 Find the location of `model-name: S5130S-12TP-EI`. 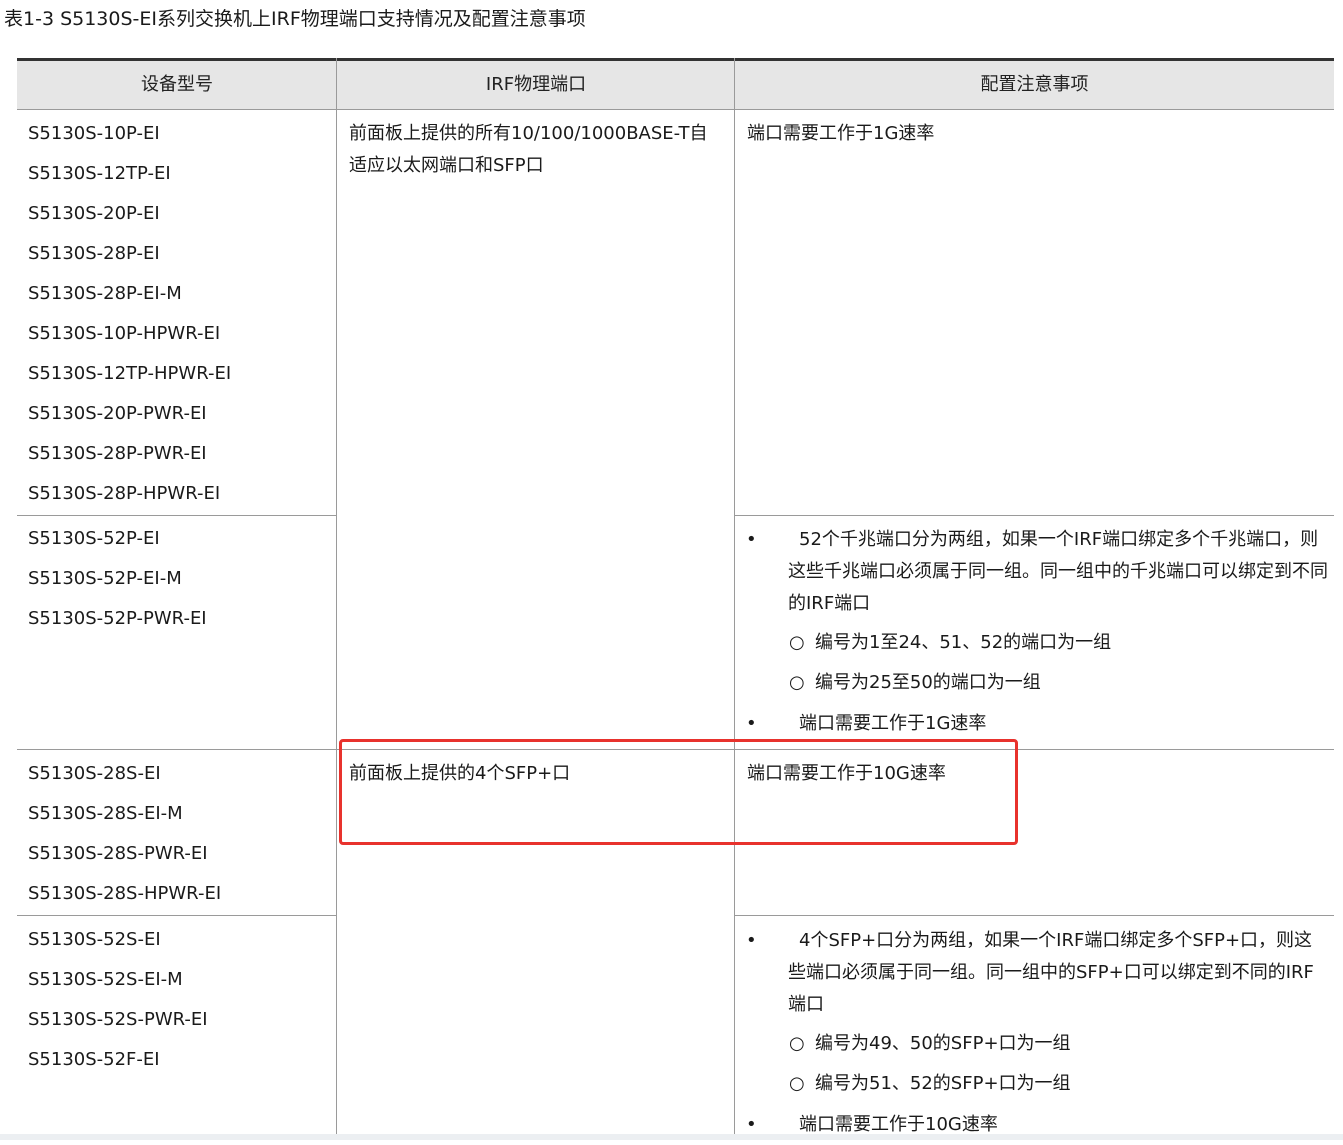

model-name: S5130S-12TP-EI is located at coordinates (99, 173).